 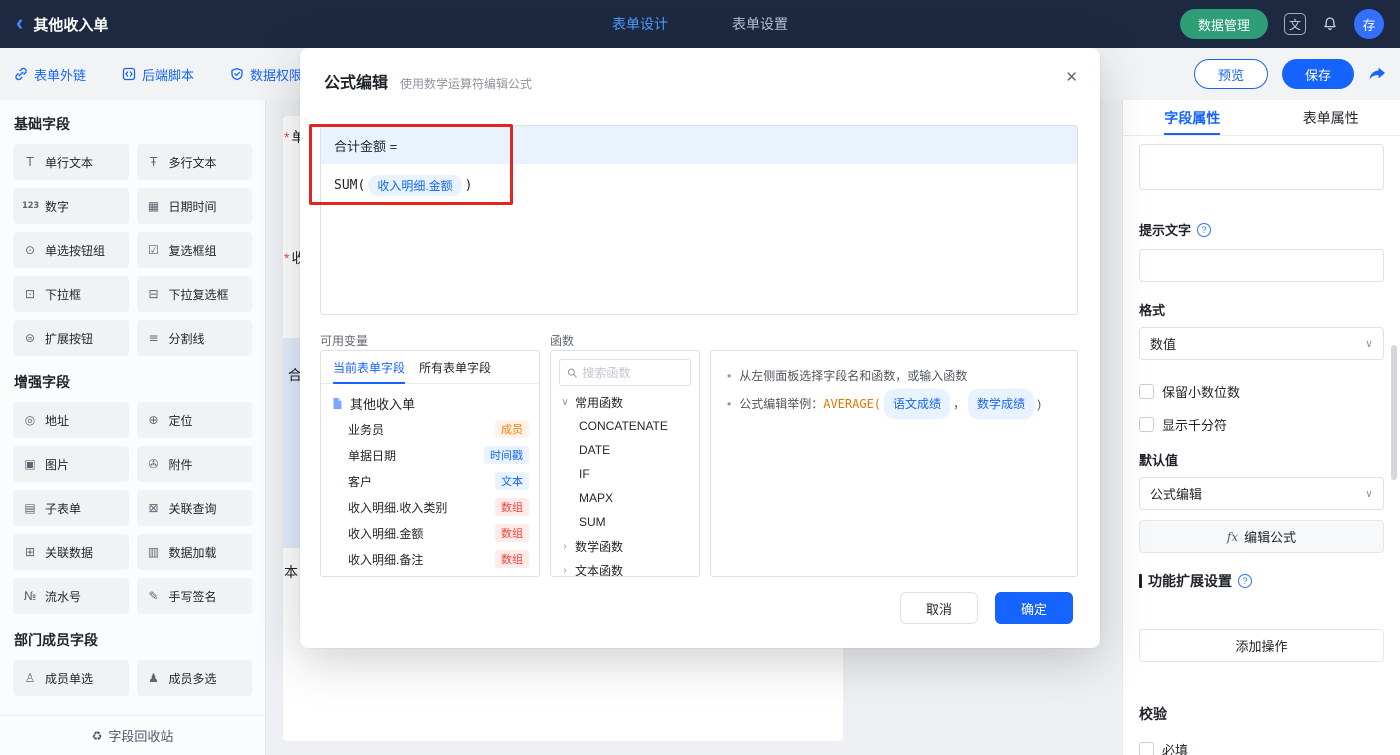 What do you see at coordinates (699, 185) in the screenshot?
I see `formula-expression: SUM( 收入明细.金额 )` at bounding box center [699, 185].